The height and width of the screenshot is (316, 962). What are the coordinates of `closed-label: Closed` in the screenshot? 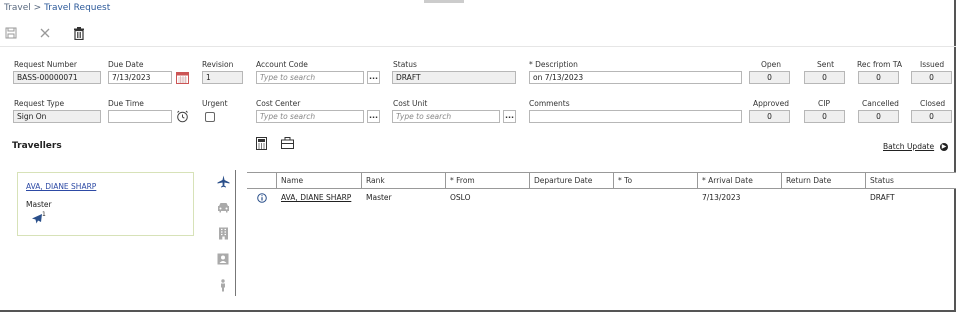 It's located at (933, 103).